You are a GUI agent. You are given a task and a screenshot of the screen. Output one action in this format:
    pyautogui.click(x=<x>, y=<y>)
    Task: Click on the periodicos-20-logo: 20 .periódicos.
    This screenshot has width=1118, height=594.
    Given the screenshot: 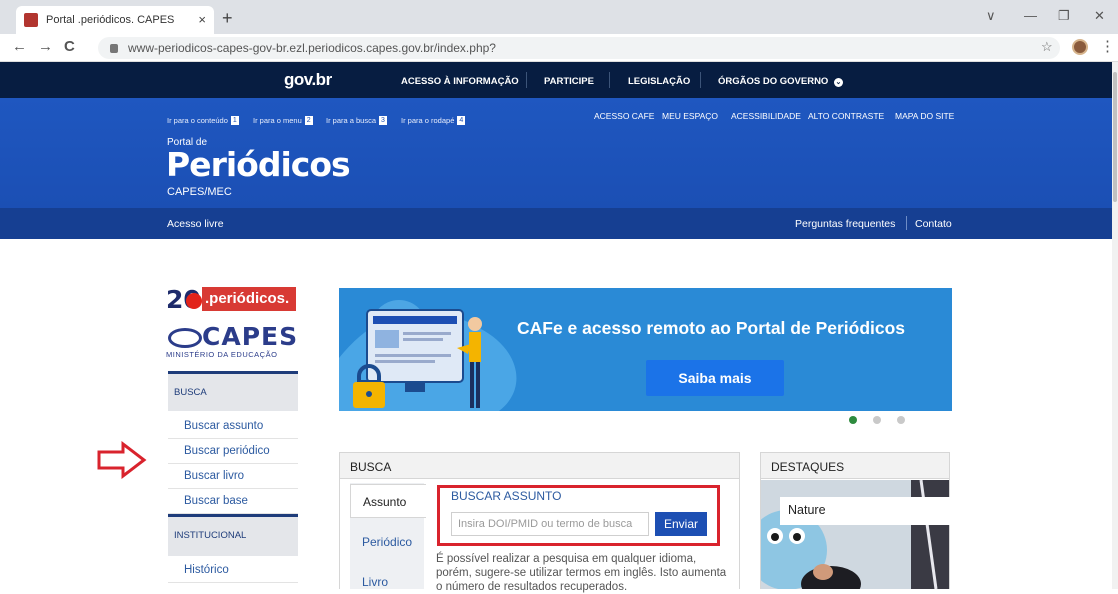 What is the action you would take?
    pyautogui.click(x=231, y=299)
    